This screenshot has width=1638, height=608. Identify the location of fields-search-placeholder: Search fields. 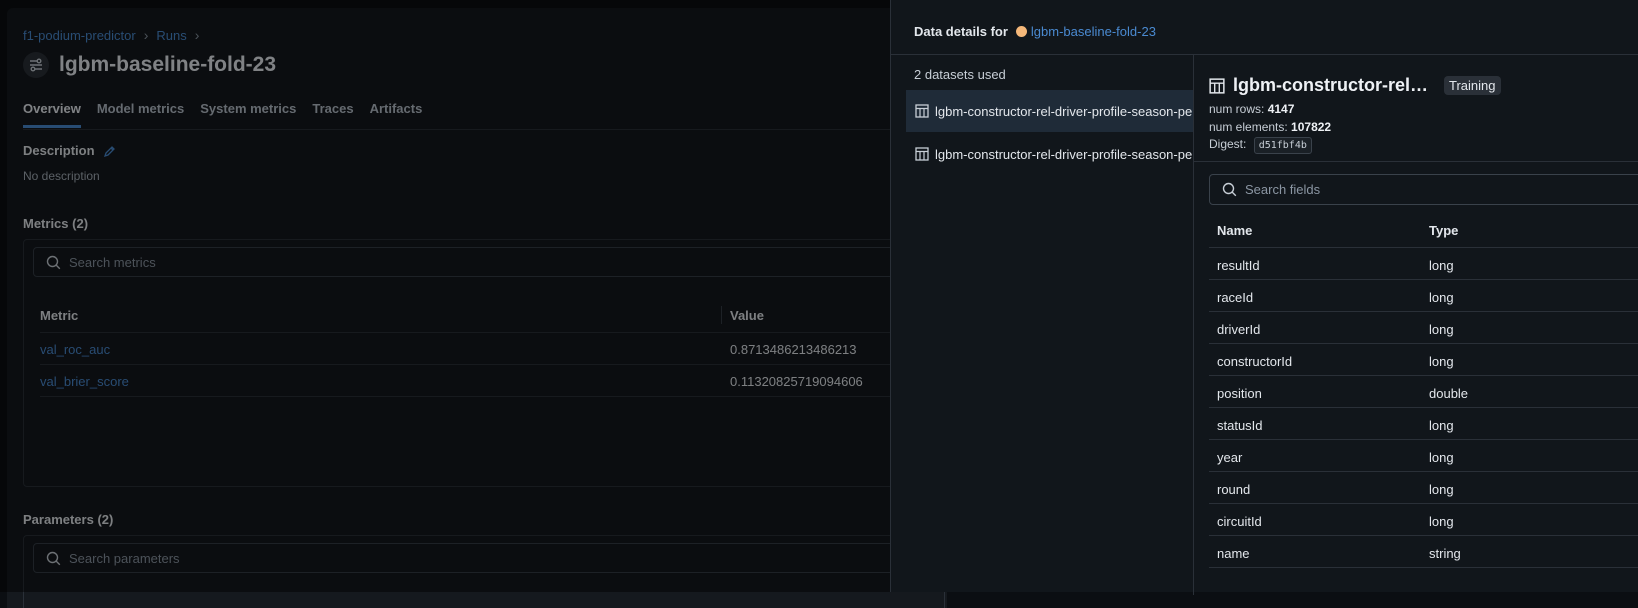
(1283, 189).